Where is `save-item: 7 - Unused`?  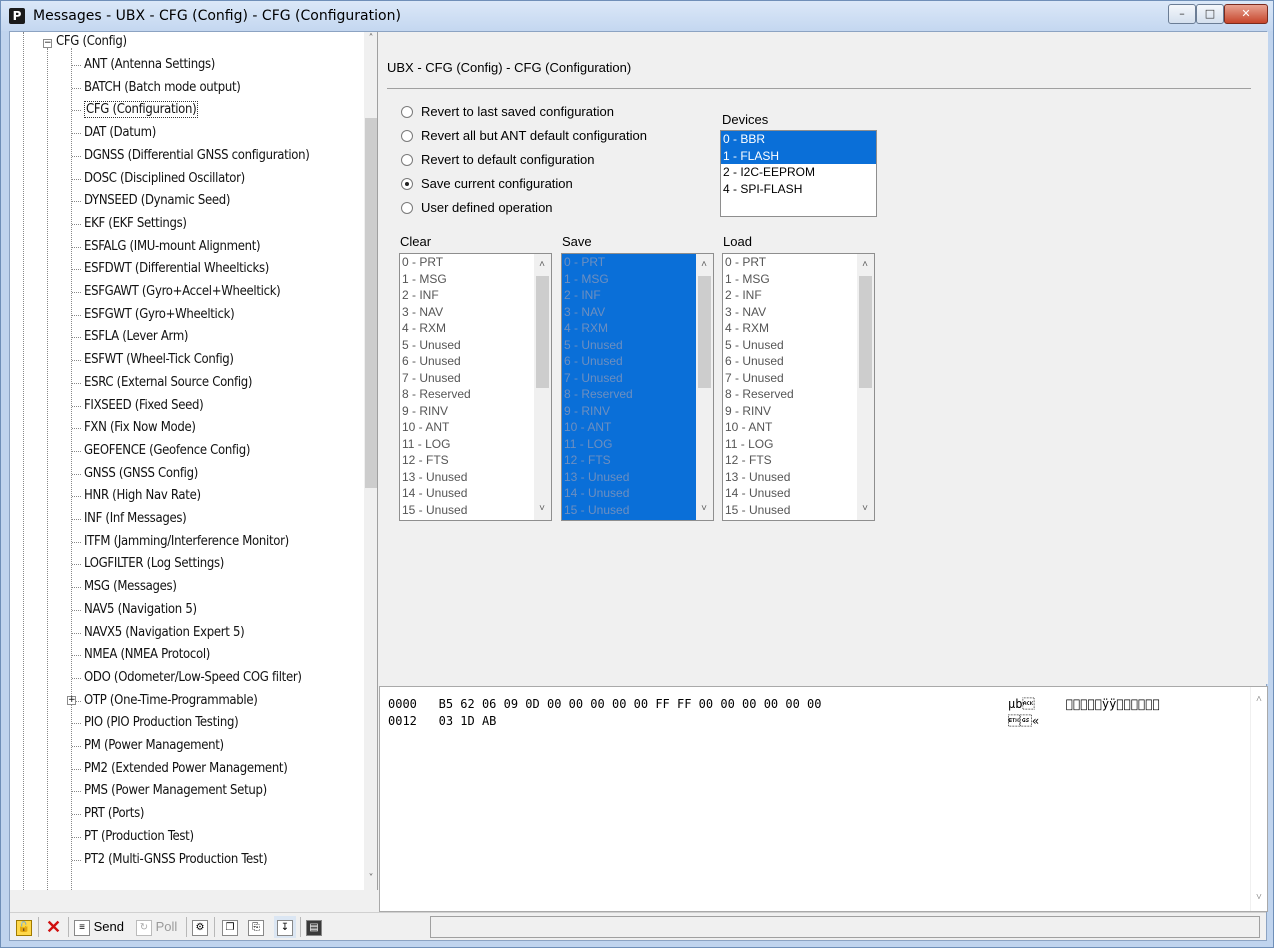 save-item: 7 - Unused is located at coordinates (637, 378).